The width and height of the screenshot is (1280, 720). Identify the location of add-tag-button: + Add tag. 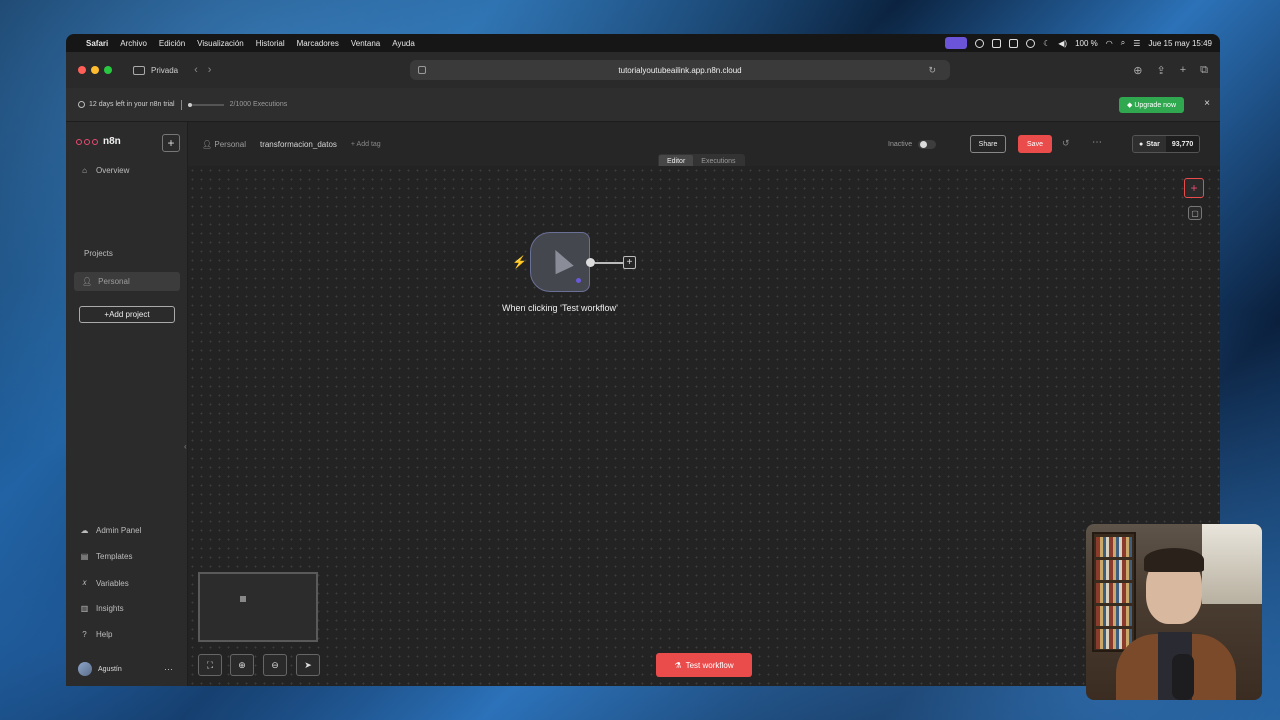
(366, 144).